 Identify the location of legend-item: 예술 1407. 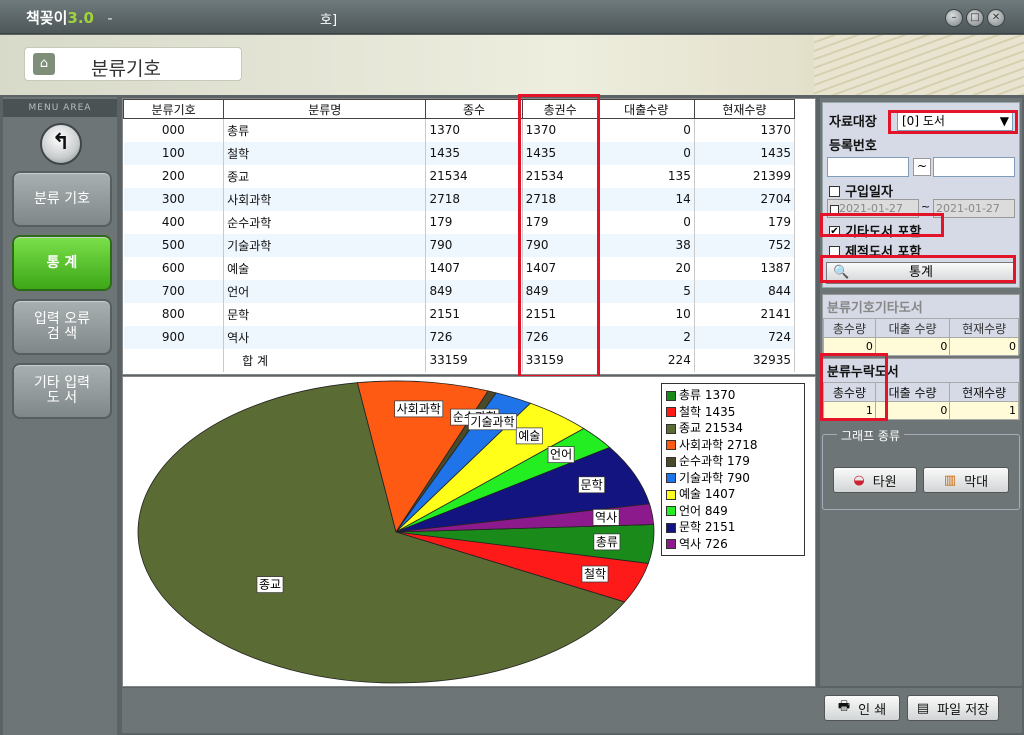
(733, 493).